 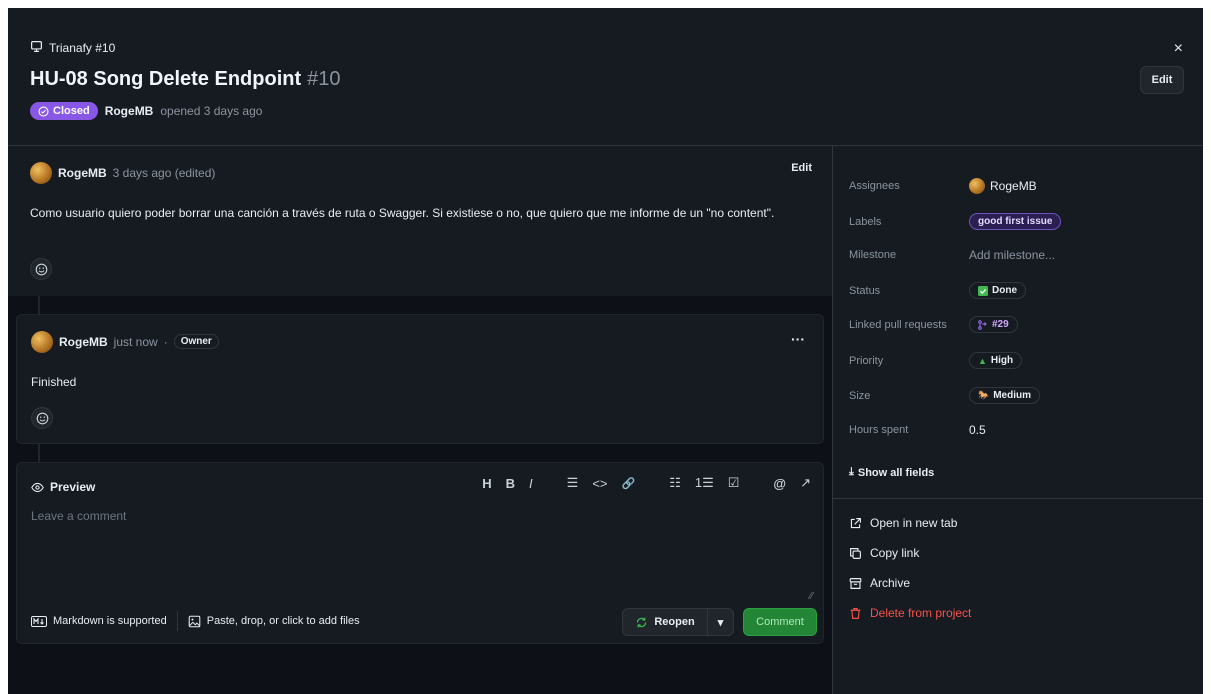 I want to click on size-value: Medium, so click(x=1012, y=395).